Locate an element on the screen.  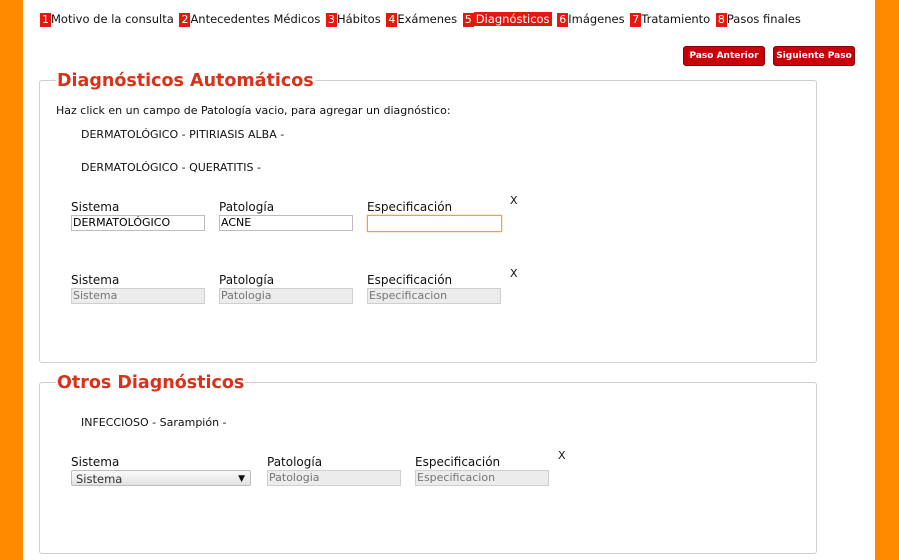
step-label: Exámenes is located at coordinates (427, 19).